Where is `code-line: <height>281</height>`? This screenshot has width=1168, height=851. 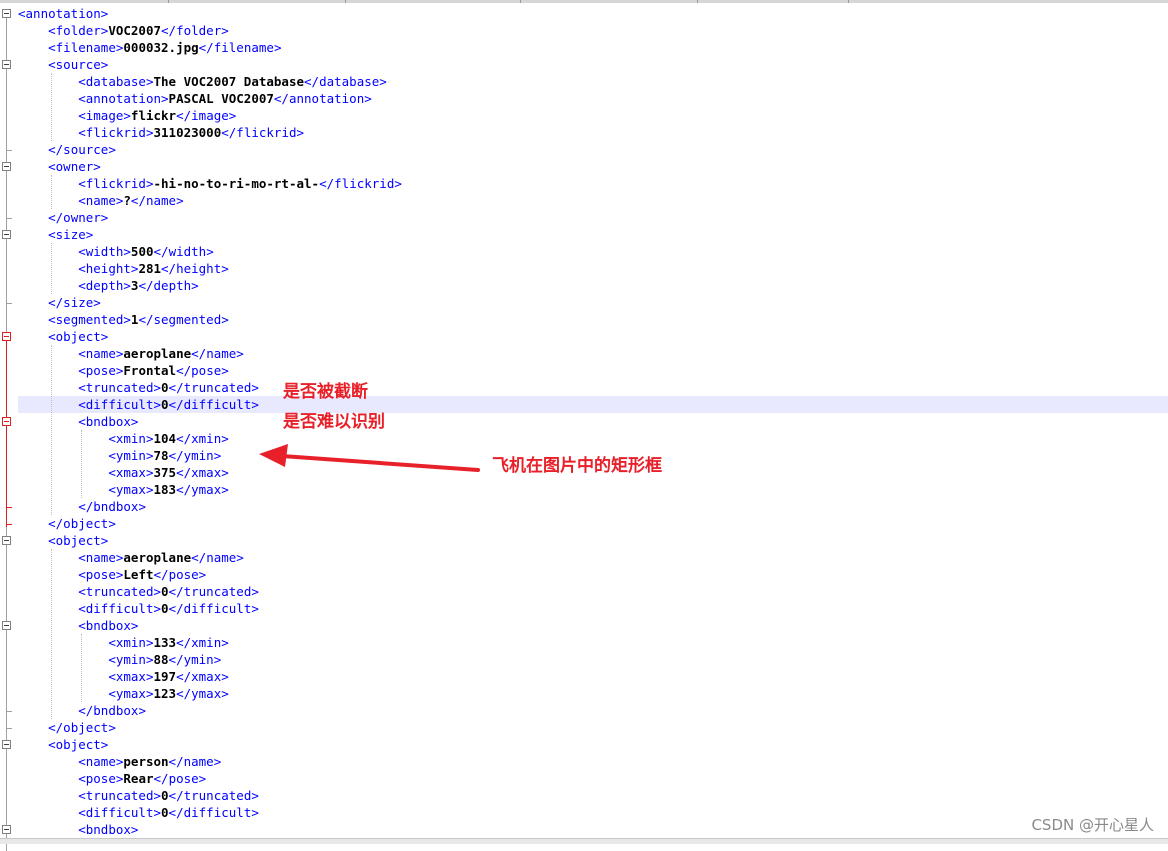
code-line: <height>281</height> is located at coordinates (593, 268).